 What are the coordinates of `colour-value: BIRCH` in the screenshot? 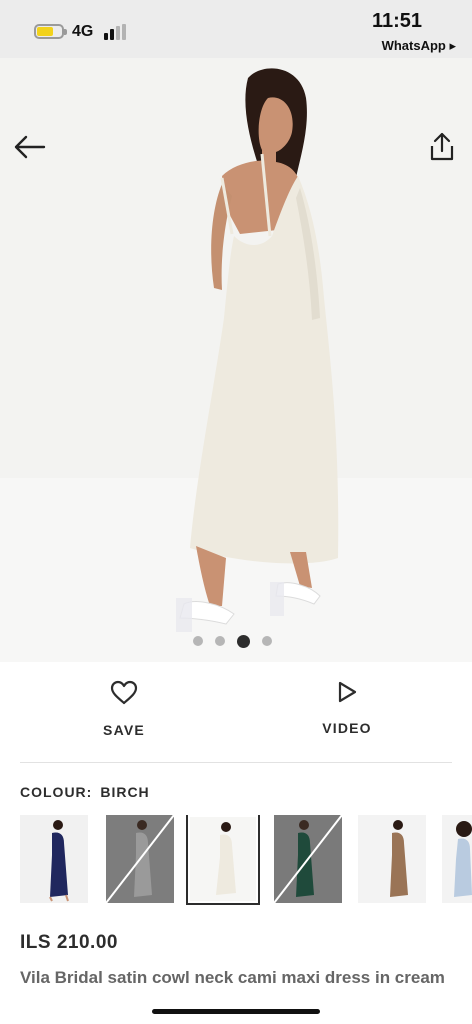 It's located at (125, 792).